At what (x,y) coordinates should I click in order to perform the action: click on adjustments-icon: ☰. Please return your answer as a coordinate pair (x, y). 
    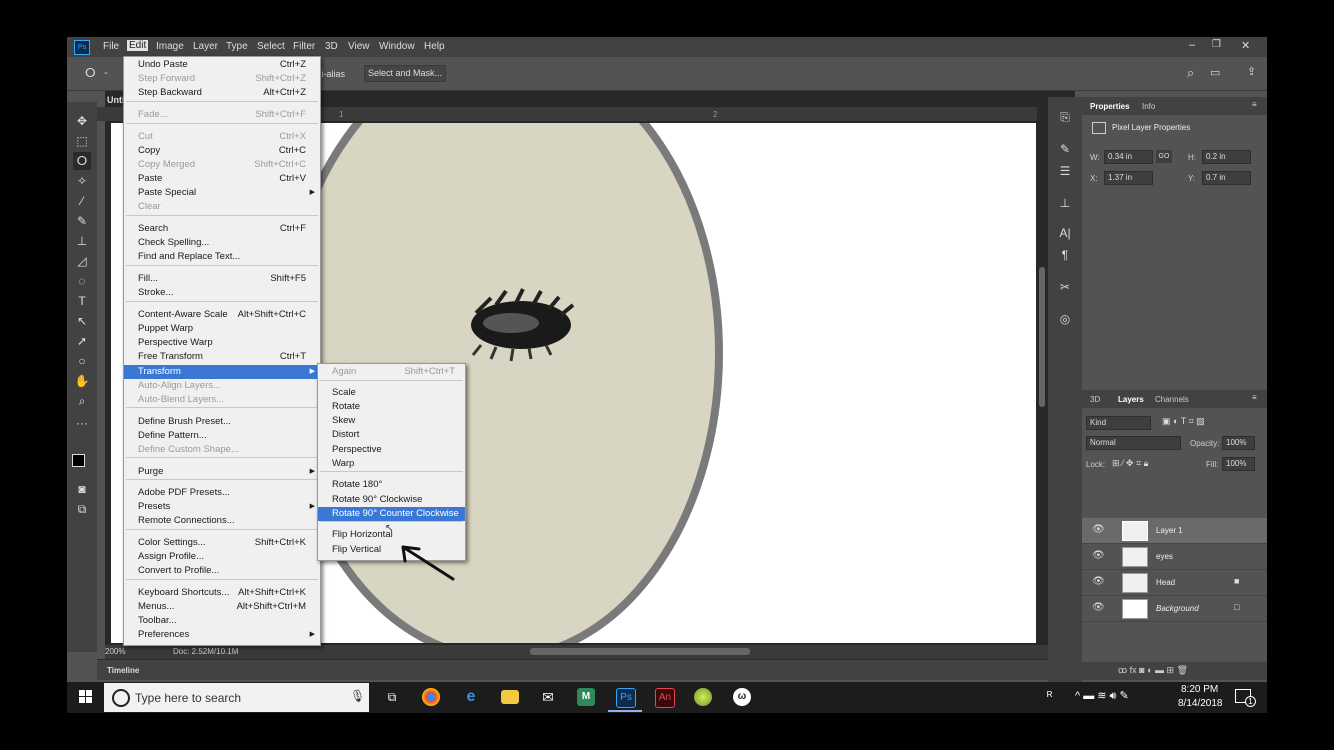
    Looking at the image, I should click on (1065, 171).